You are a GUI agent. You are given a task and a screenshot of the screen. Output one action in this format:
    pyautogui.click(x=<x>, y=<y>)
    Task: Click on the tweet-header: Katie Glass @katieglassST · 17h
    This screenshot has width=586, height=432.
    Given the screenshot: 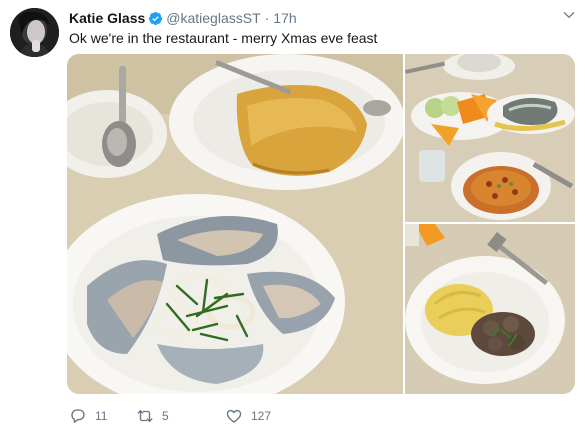 What is the action you would take?
    pyautogui.click(x=183, y=18)
    